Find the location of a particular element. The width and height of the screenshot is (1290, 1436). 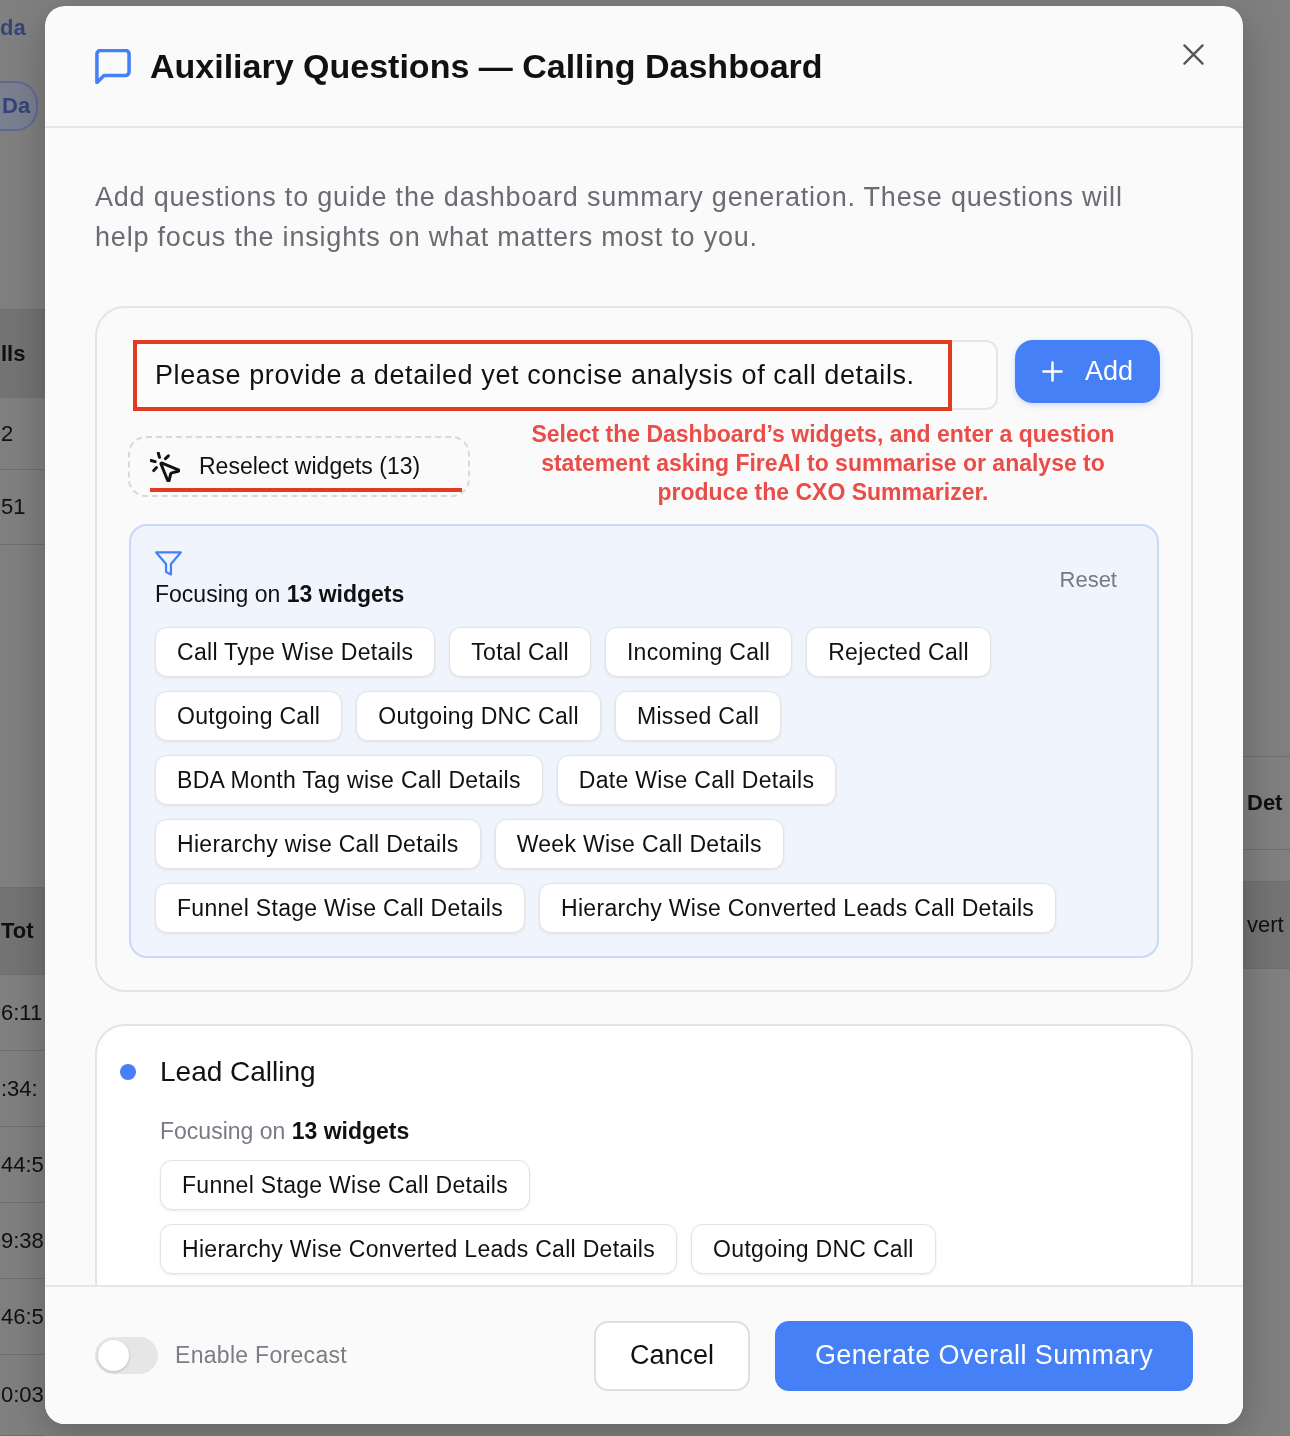

widget-chip: Incoming Call is located at coordinates (698, 652).